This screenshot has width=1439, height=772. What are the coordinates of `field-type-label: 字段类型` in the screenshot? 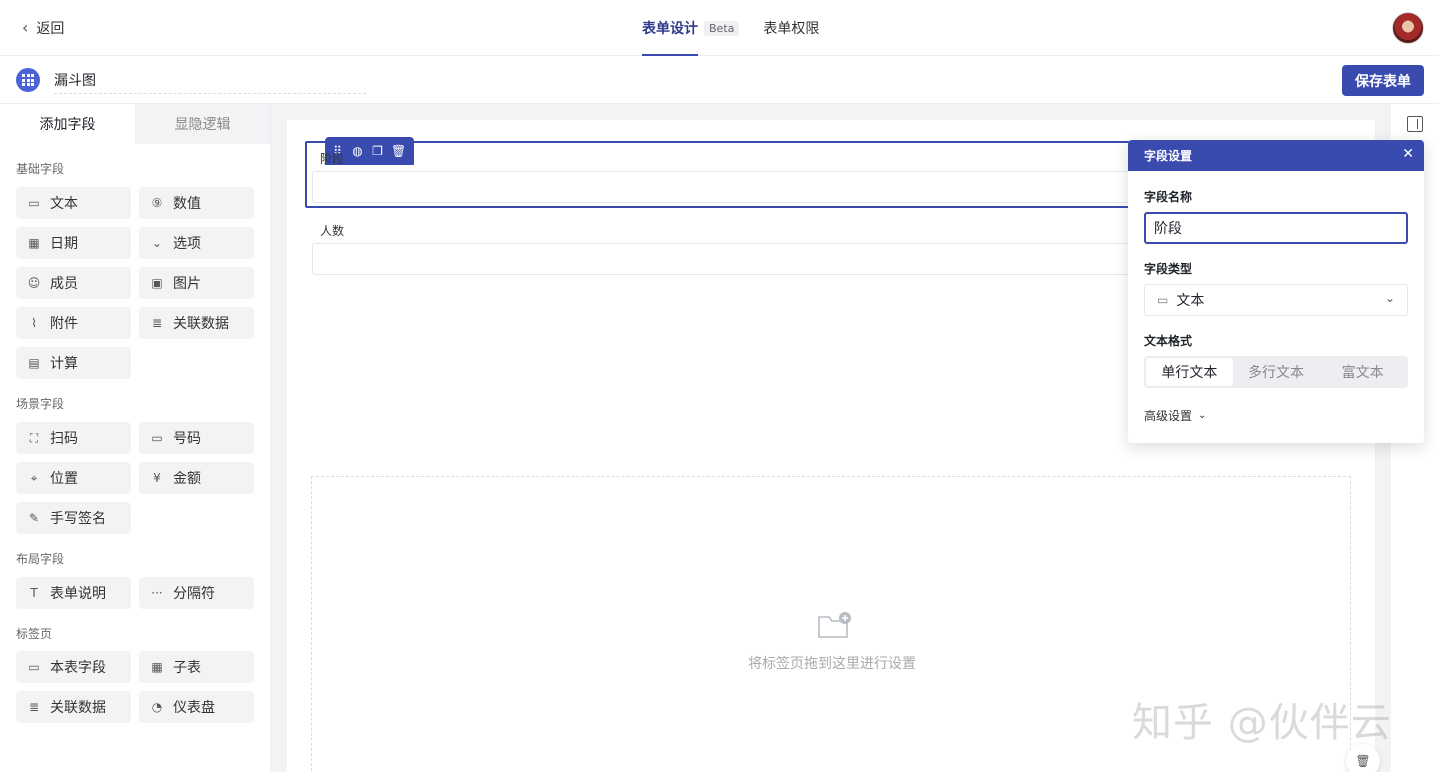 It's located at (1168, 269).